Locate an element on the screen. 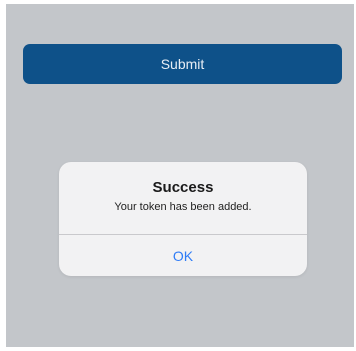 This screenshot has width=356, height=351. submit-button: Submit is located at coordinates (182, 64).